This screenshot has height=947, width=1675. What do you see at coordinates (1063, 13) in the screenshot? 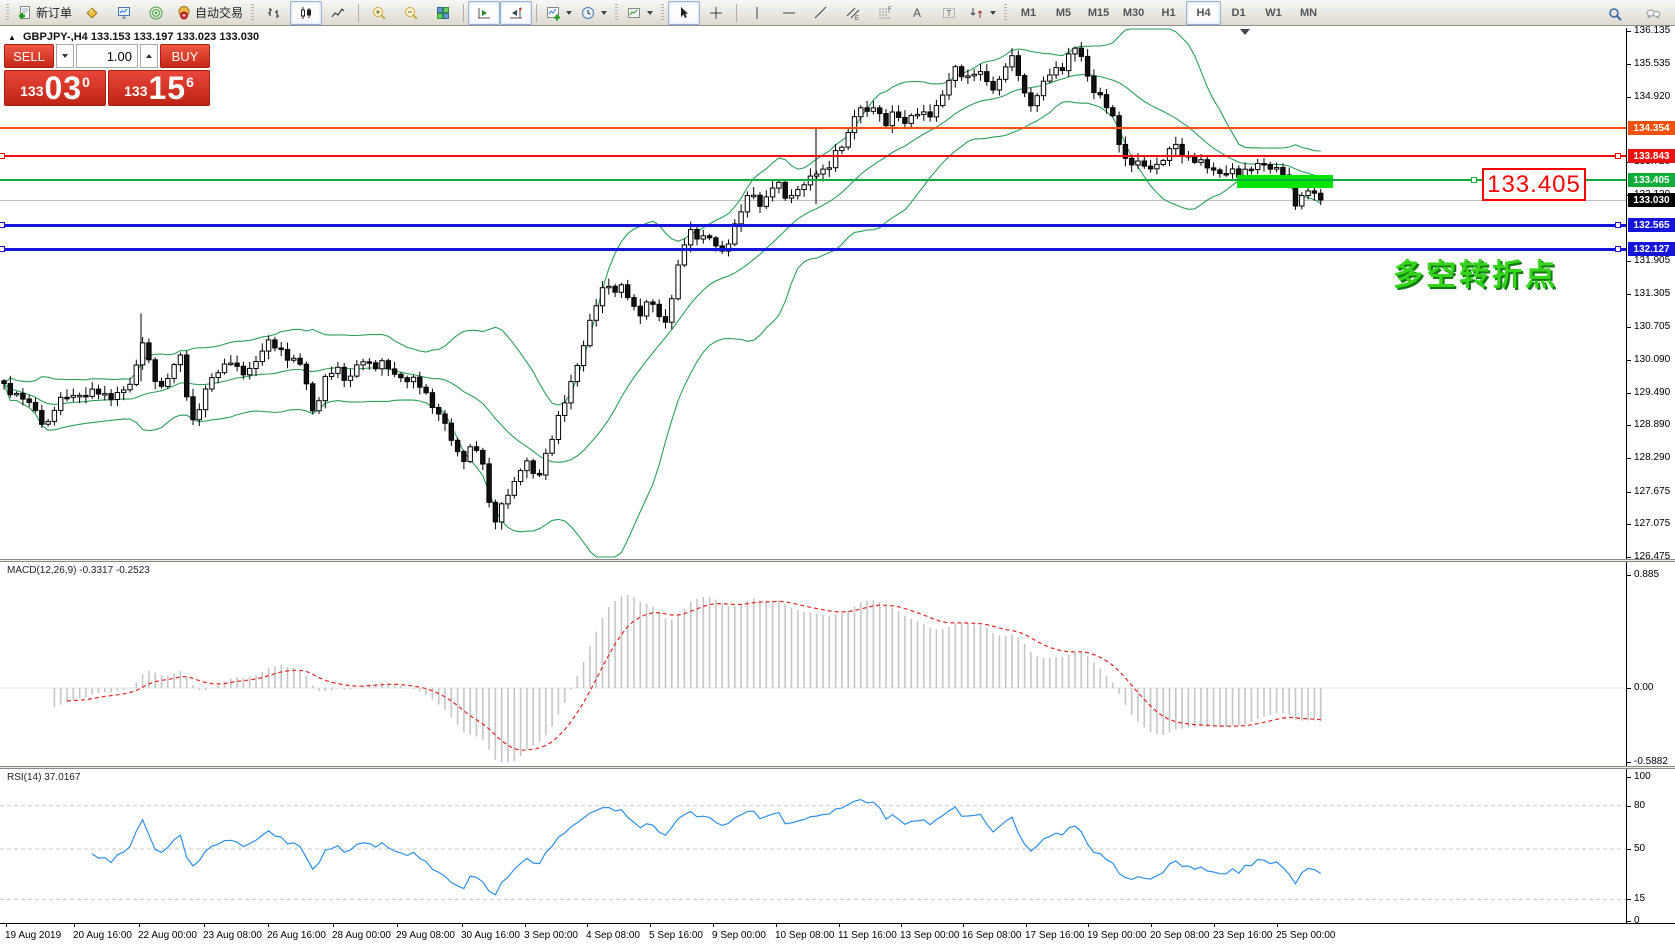
I see `timeframe-button-m5: M5` at bounding box center [1063, 13].